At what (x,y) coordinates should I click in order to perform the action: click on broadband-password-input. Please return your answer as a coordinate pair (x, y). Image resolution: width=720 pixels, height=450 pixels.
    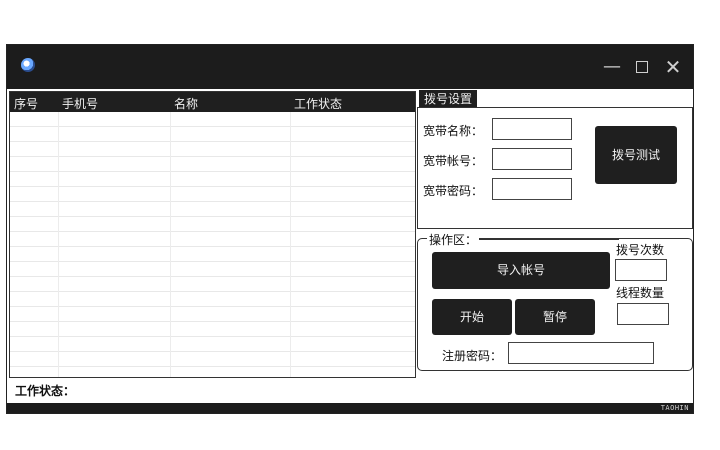
    Looking at the image, I should click on (532, 189).